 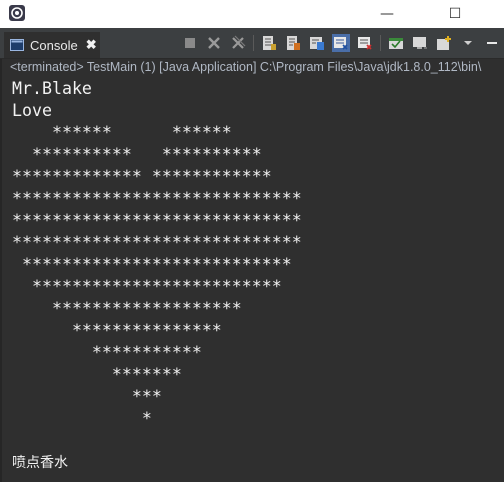 What do you see at coordinates (127, 308) in the screenshot?
I see `console-output-line: *******************` at bounding box center [127, 308].